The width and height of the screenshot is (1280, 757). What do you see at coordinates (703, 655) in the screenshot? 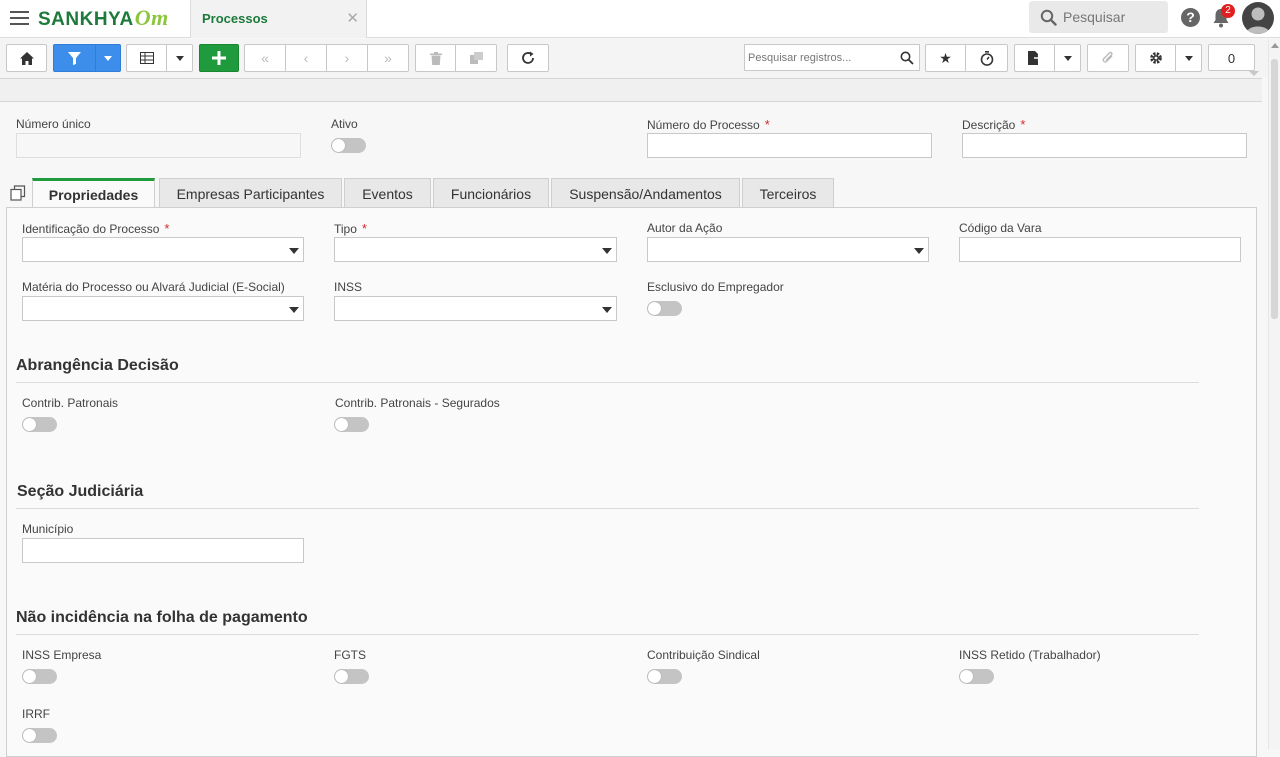
I see `contribuicao-sindical-label: Contribuição Sindical` at bounding box center [703, 655].